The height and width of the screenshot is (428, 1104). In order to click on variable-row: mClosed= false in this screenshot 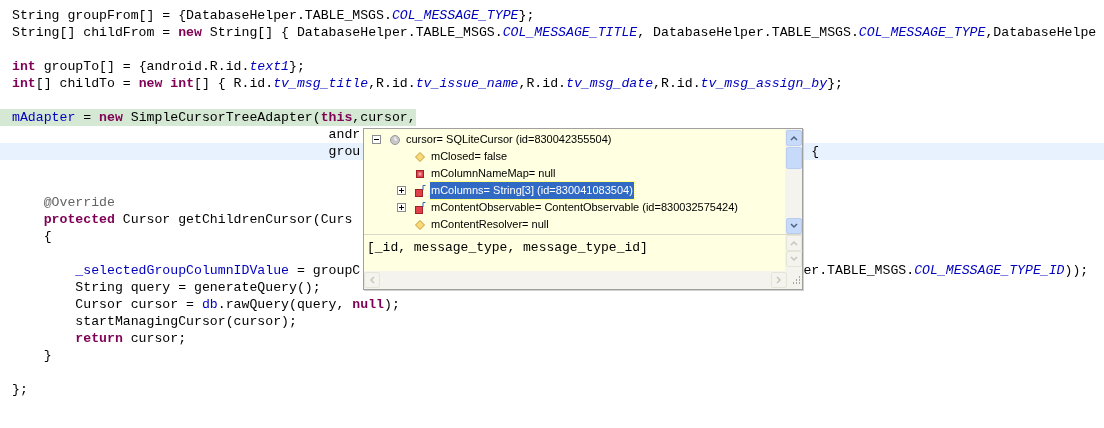, I will do `click(469, 156)`.